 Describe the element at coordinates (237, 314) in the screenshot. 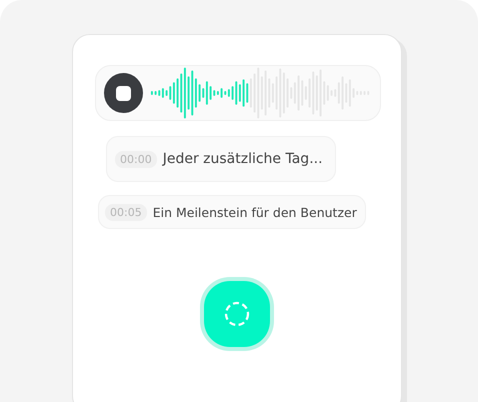

I see `spinner-icon` at that location.